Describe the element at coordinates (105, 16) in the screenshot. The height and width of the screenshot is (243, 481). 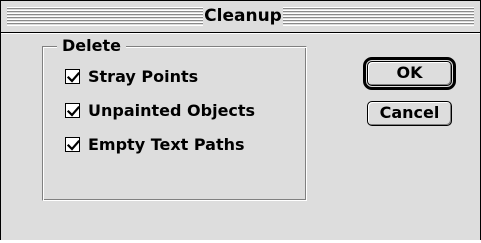
I see `title-bar-stripes-left` at that location.